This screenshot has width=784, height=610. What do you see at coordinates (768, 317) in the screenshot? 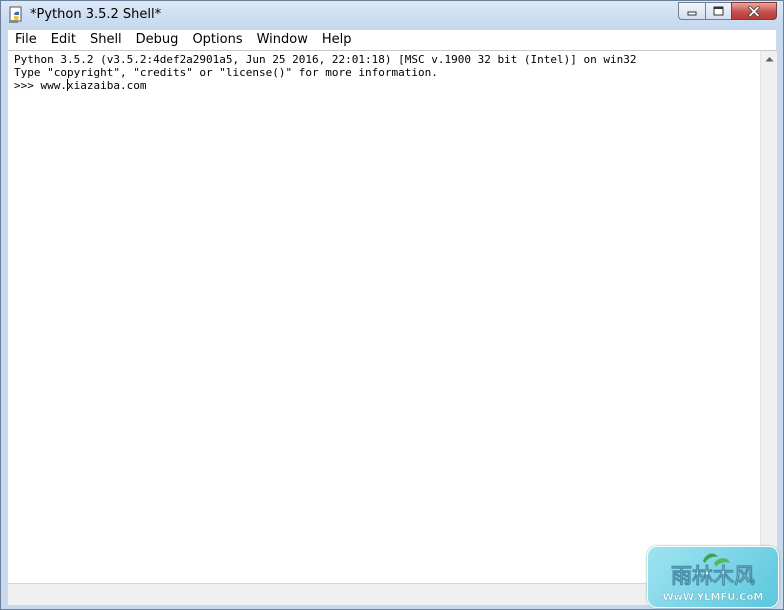
I see `vertical-scrollbar` at bounding box center [768, 317].